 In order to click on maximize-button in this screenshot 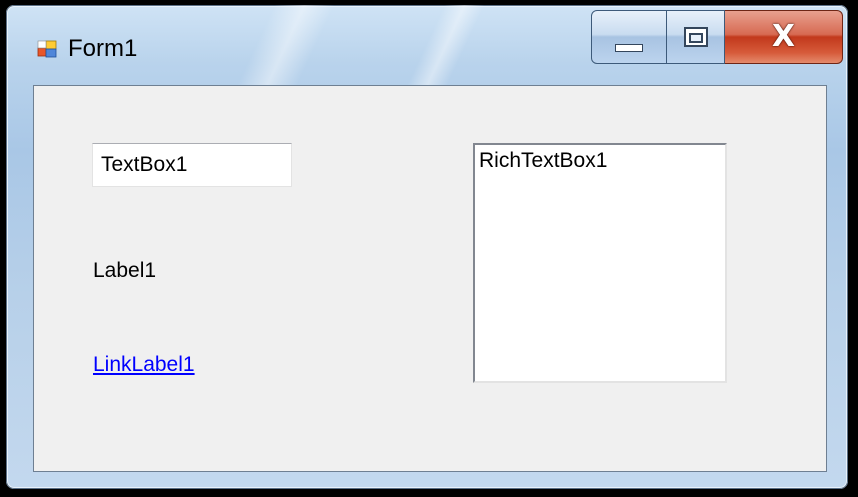, I will do `click(696, 37)`.